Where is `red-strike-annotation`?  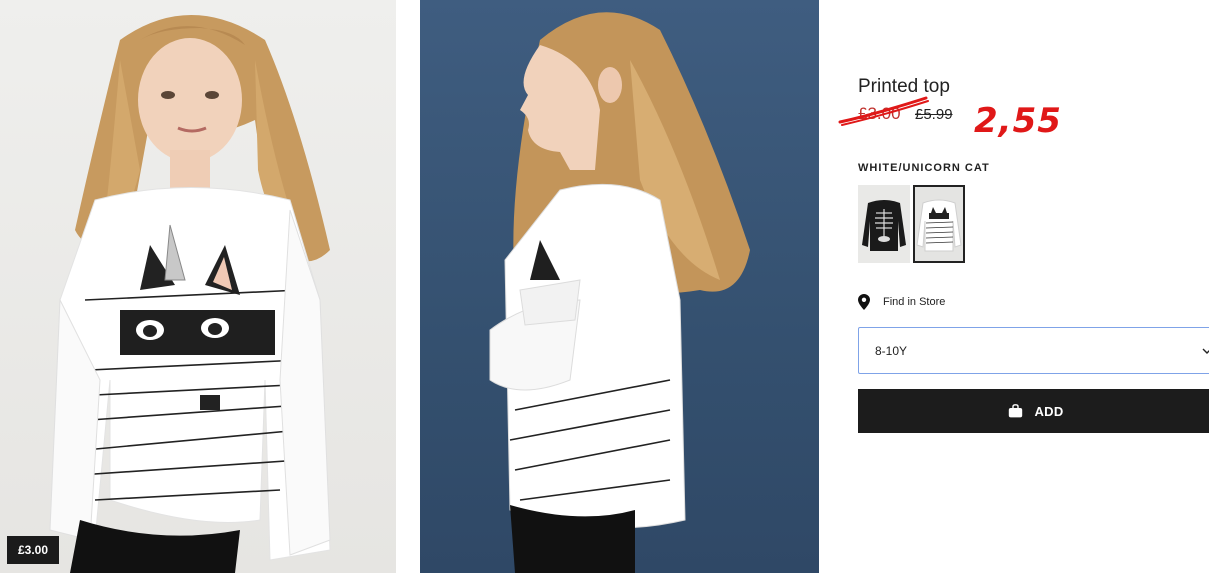 red-strike-annotation is located at coordinates (883, 111).